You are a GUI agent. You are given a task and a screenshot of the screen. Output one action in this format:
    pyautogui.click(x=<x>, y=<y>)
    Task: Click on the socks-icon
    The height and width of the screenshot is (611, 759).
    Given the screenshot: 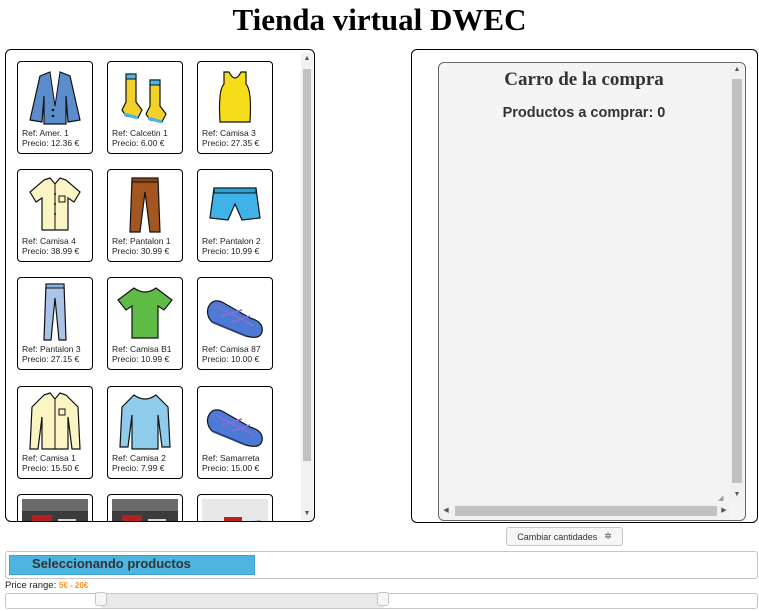 What is the action you would take?
    pyautogui.click(x=145, y=96)
    